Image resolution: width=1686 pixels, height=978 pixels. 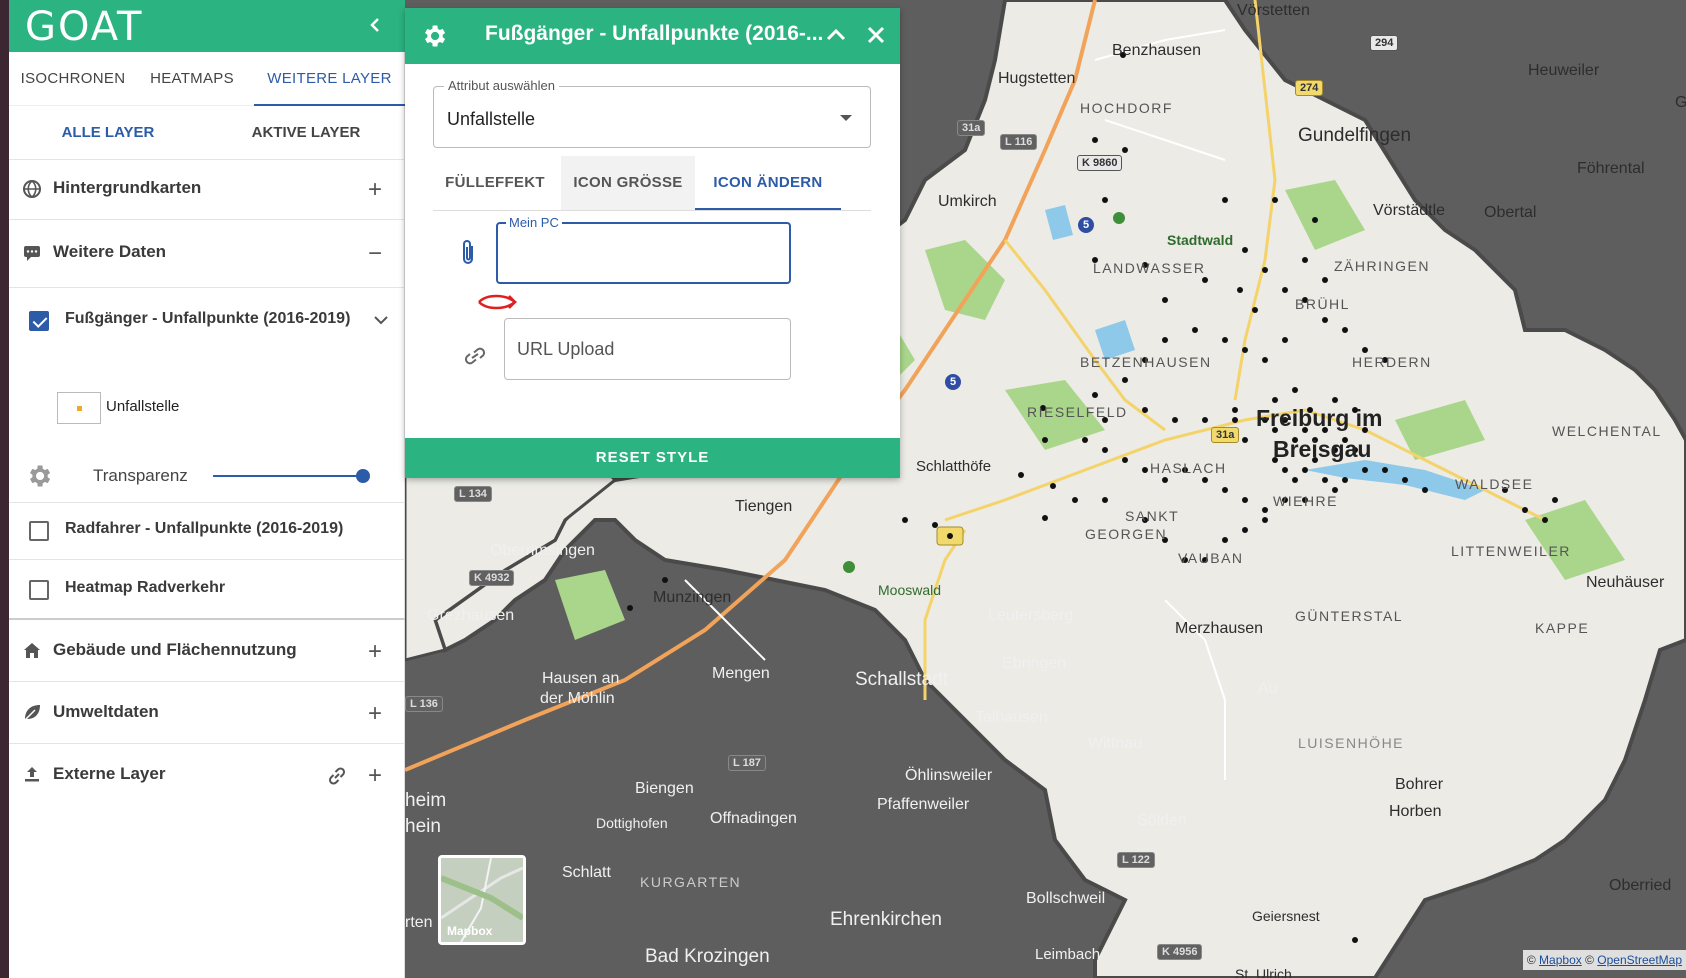 I want to click on map-label-schallstadt: Schallstadt, so click(x=901, y=679).